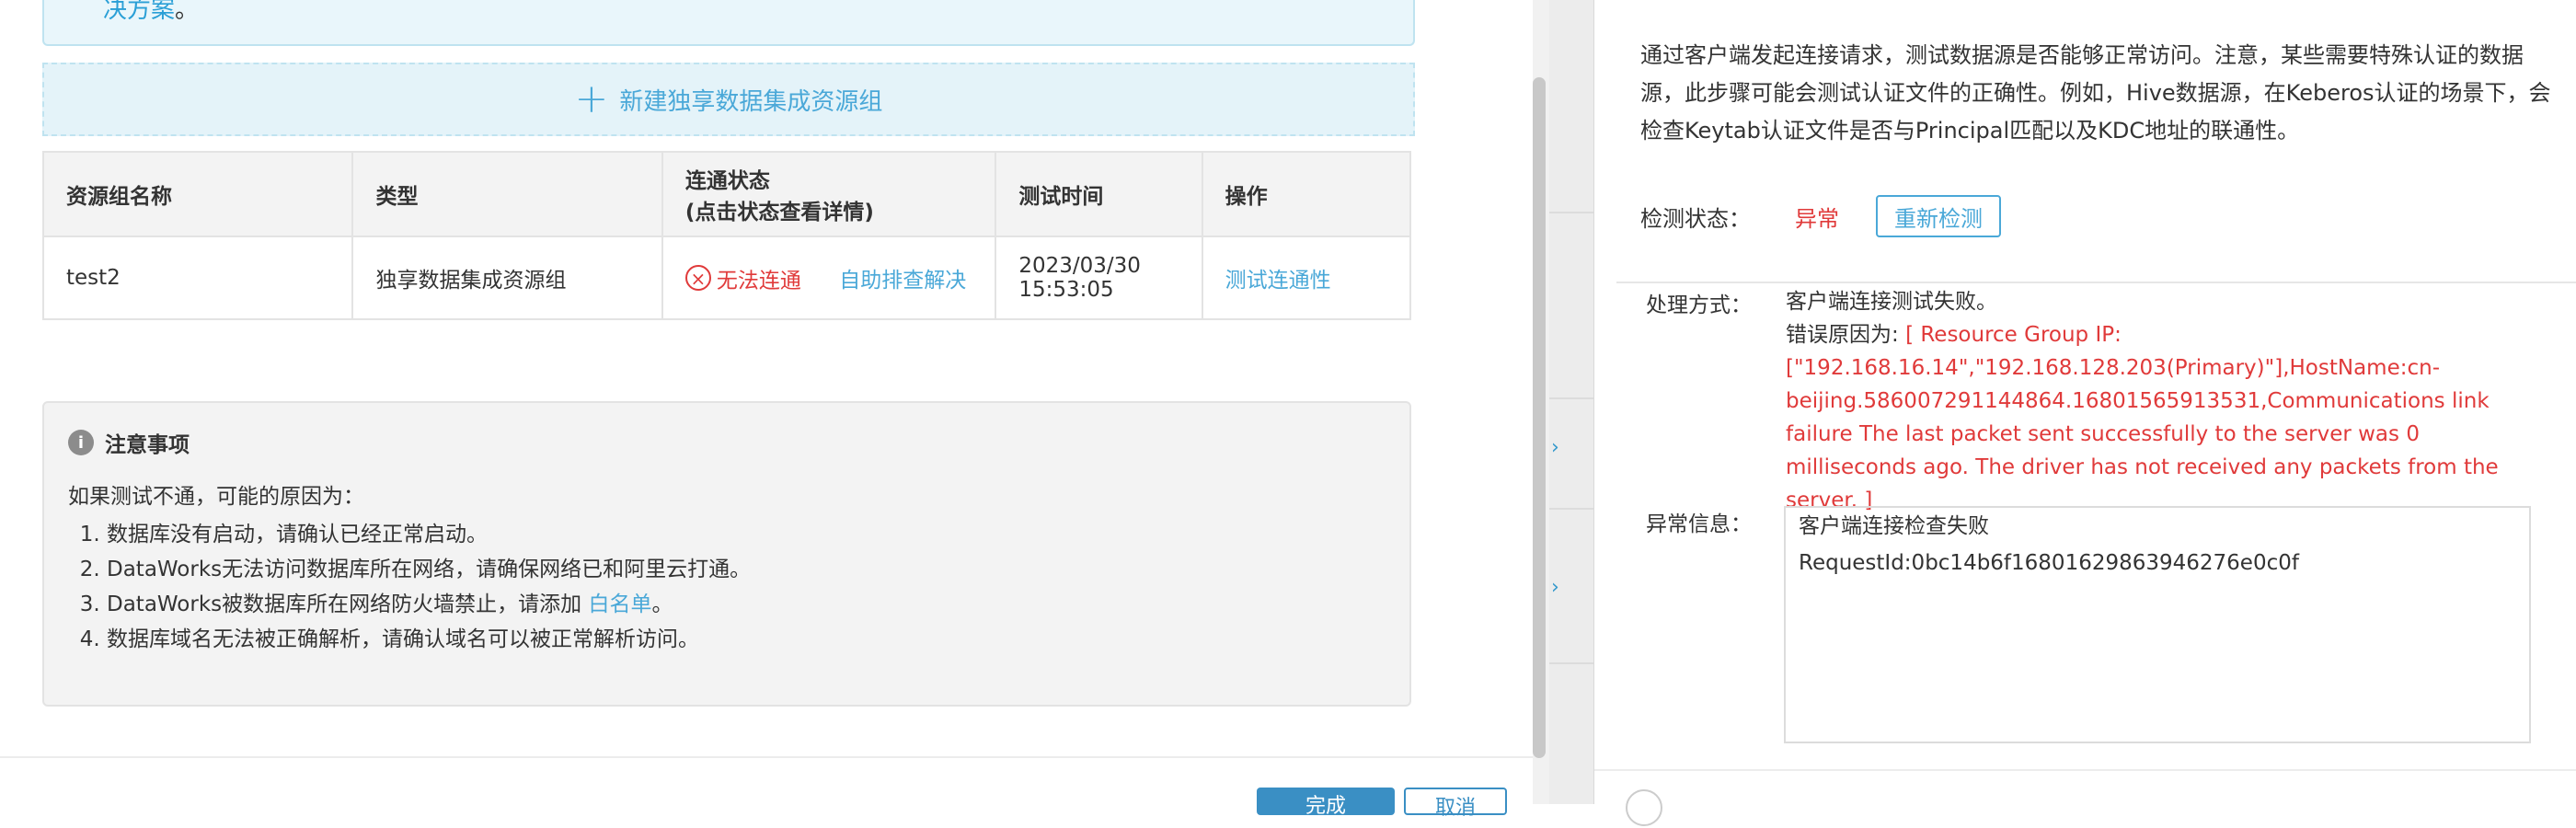  What do you see at coordinates (591, 98) in the screenshot?
I see `plus-icon: +` at bounding box center [591, 98].